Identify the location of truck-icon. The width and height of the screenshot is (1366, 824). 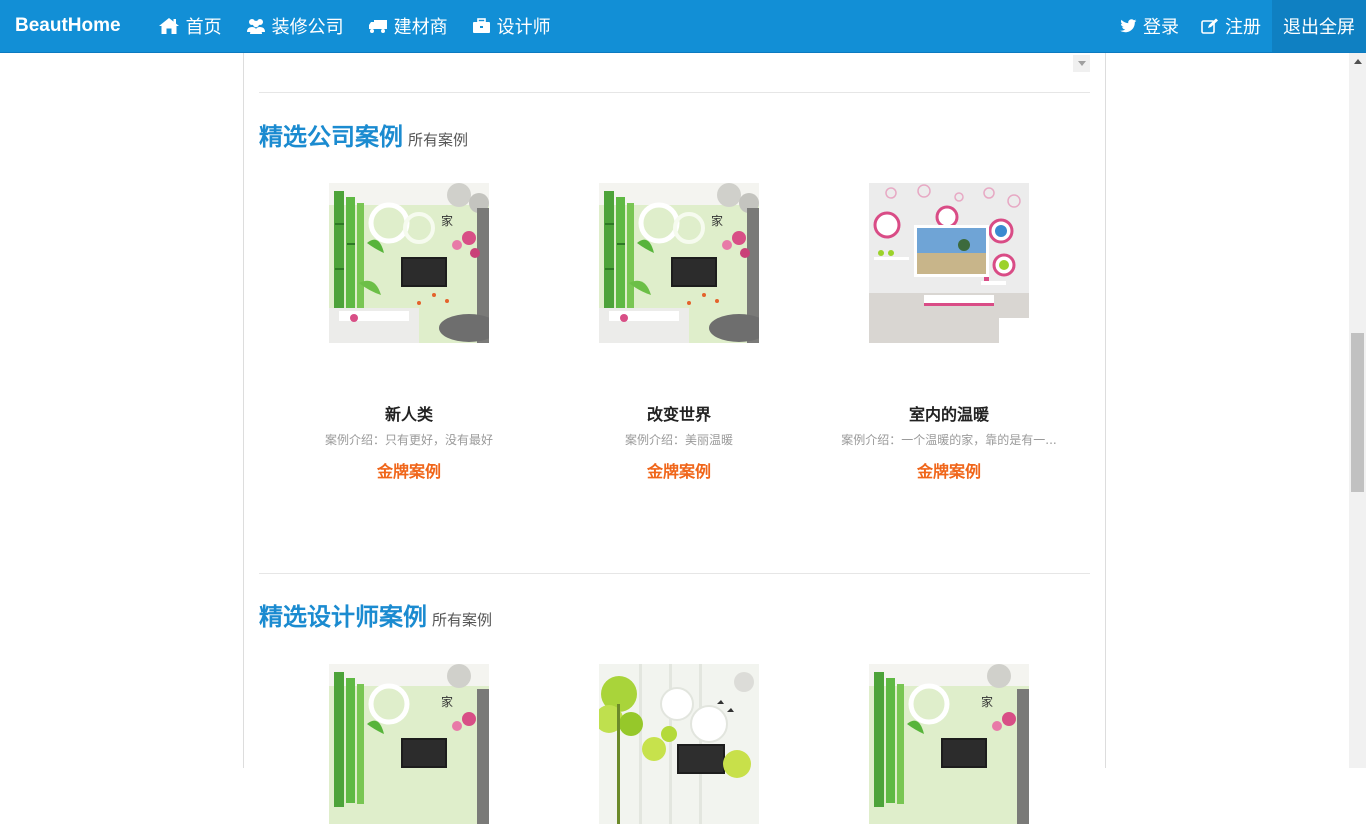
(377, 26).